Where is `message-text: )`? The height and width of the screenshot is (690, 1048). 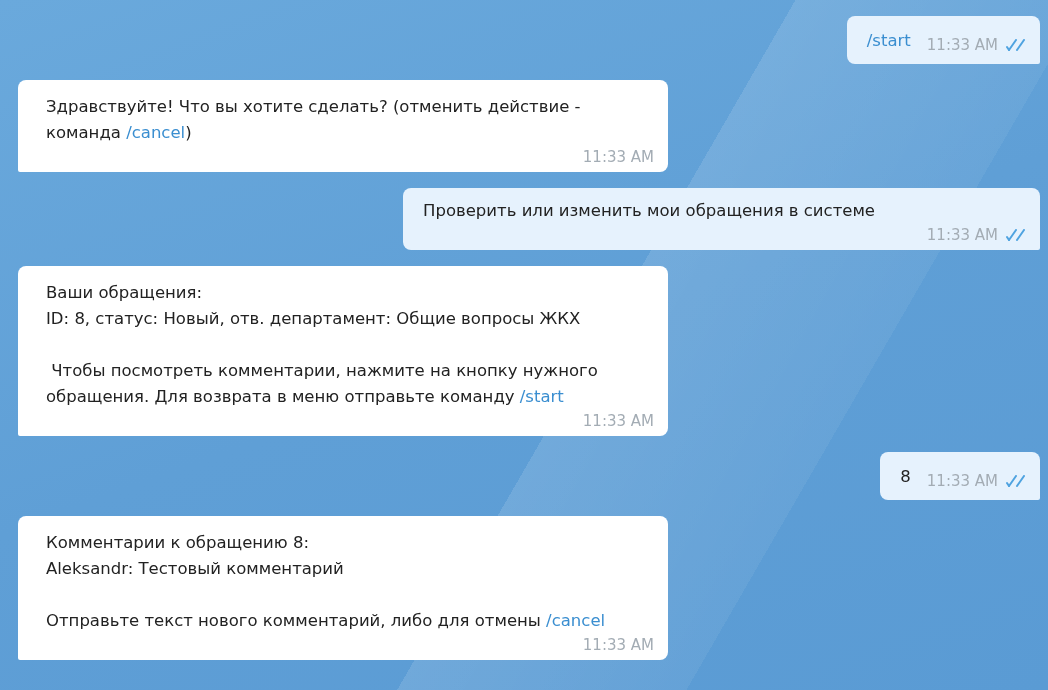
message-text: ) is located at coordinates (188, 132).